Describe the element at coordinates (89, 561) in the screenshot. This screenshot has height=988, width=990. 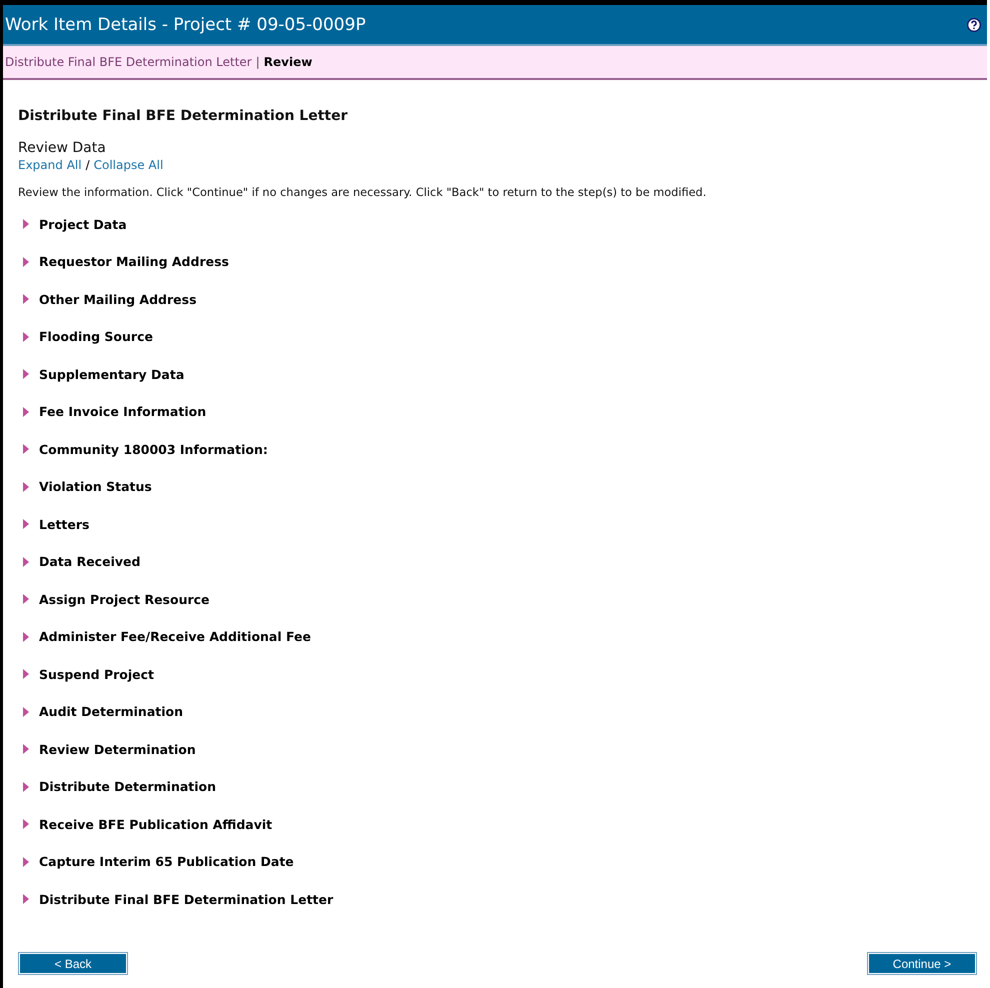
I see `section-toggle: Data Received` at that location.